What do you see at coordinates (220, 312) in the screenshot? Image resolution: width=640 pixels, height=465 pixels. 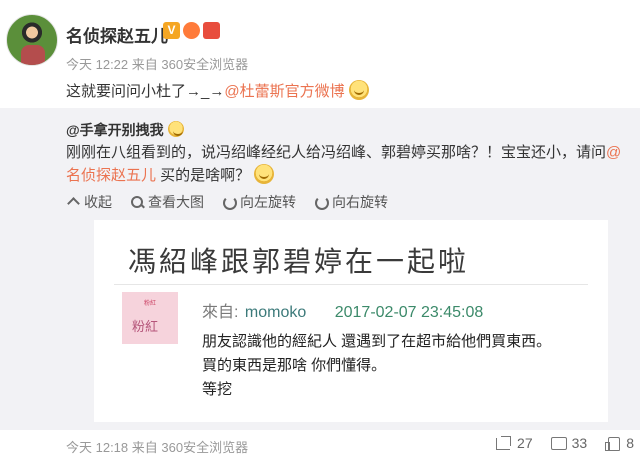 I see `image-from-label: 來自:` at bounding box center [220, 312].